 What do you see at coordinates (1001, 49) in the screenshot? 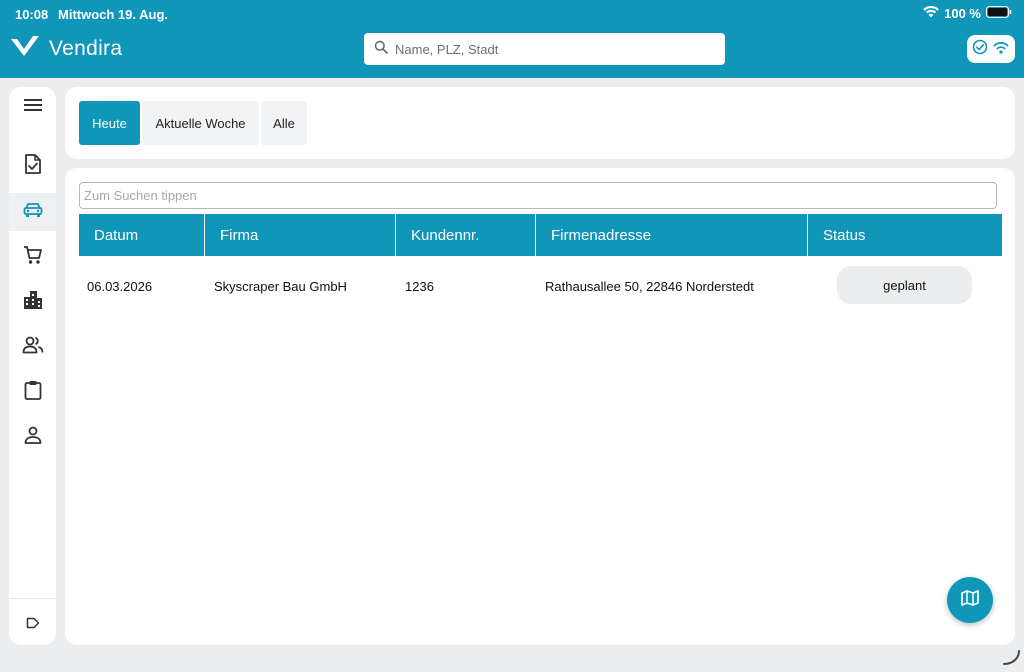
I see `wifi-icon` at bounding box center [1001, 49].